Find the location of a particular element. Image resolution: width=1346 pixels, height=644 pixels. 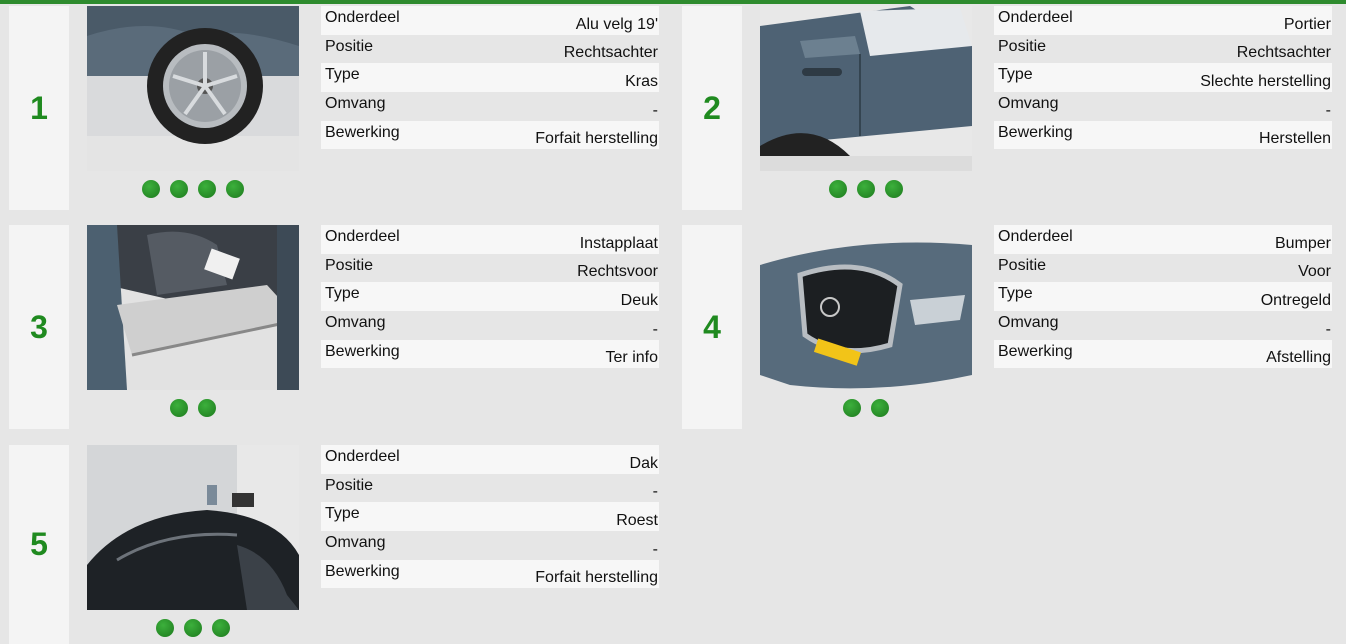

detail-value: Dak is located at coordinates (643, 463).